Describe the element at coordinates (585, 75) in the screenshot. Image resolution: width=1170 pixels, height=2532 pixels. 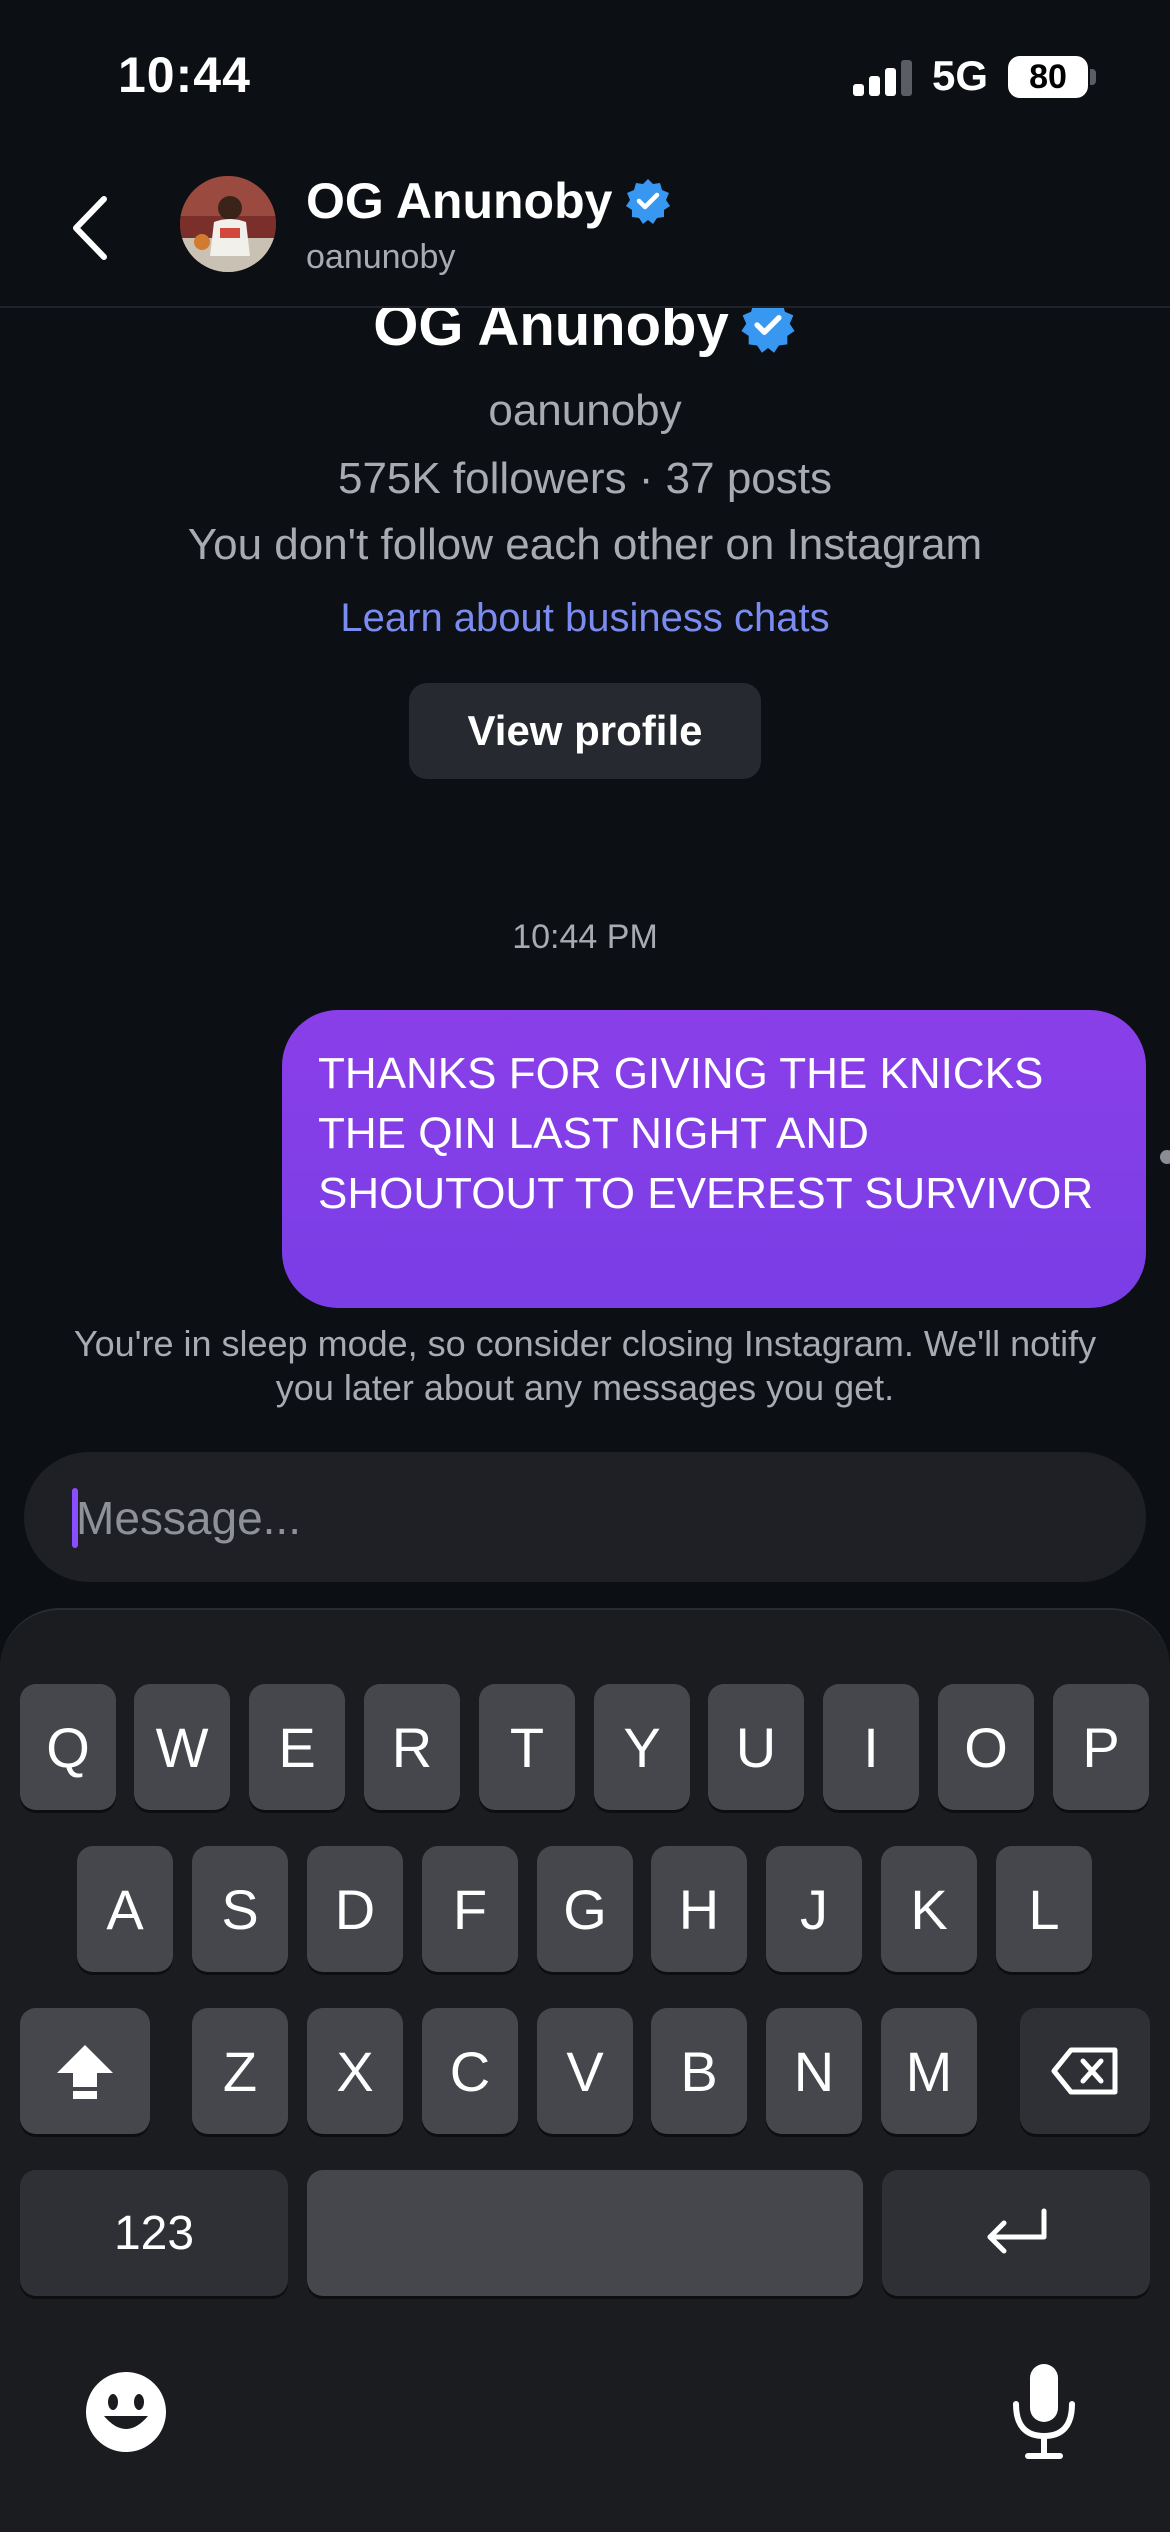
I see `status-bar: 10:44 5G 80` at that location.